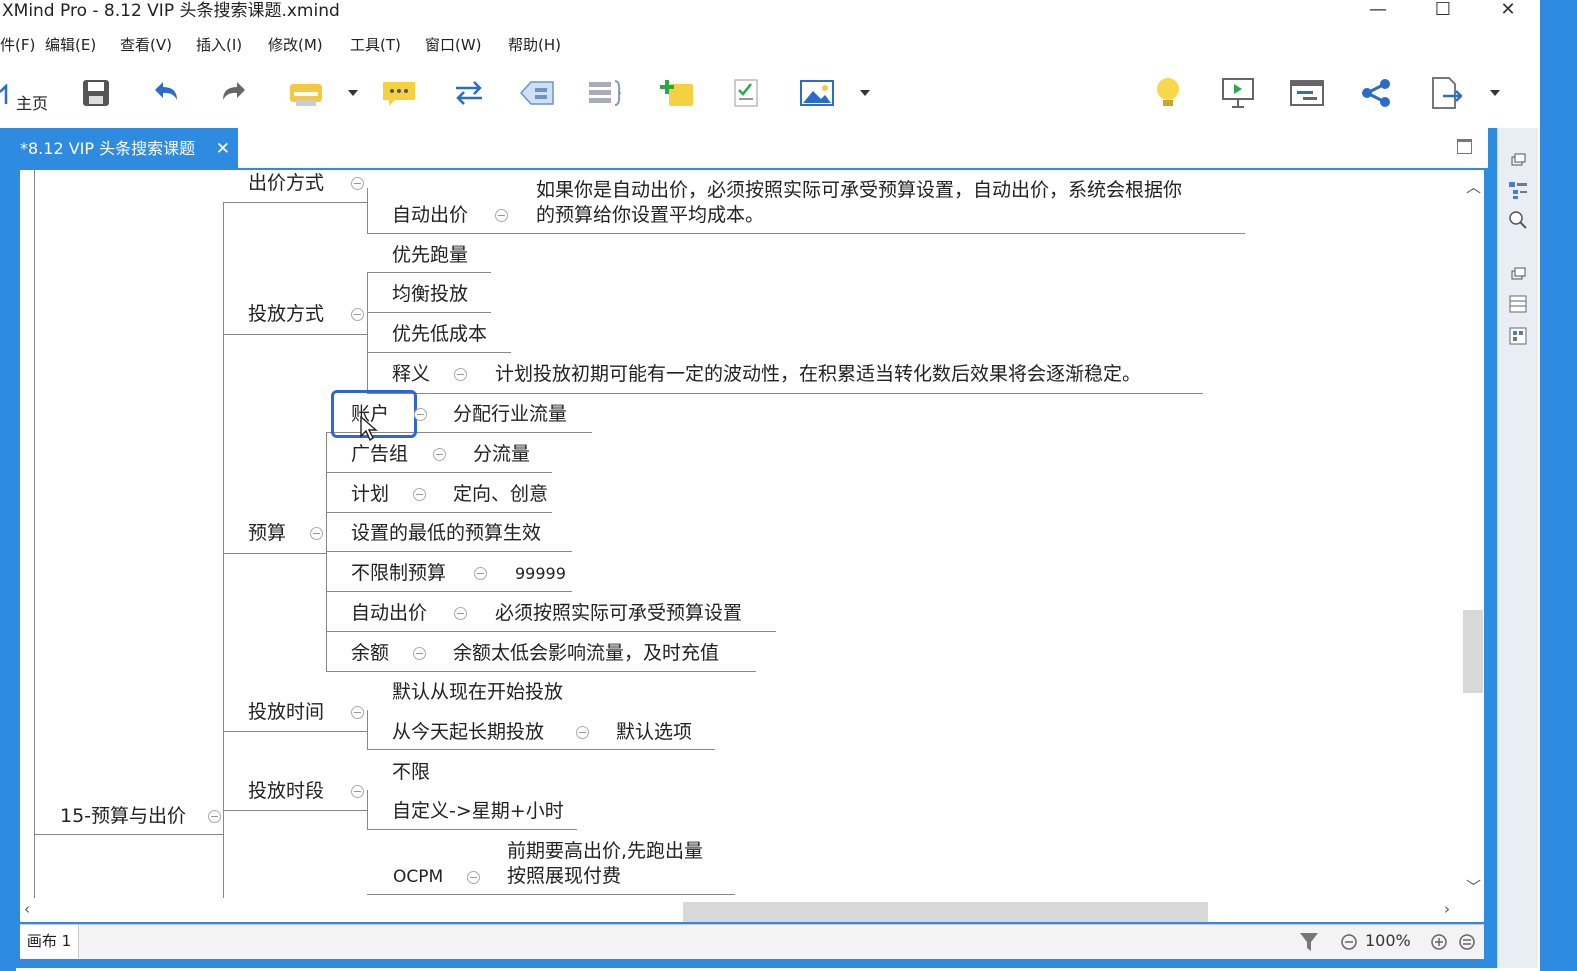  What do you see at coordinates (1376, 93) in the screenshot?
I see `share-button` at bounding box center [1376, 93].